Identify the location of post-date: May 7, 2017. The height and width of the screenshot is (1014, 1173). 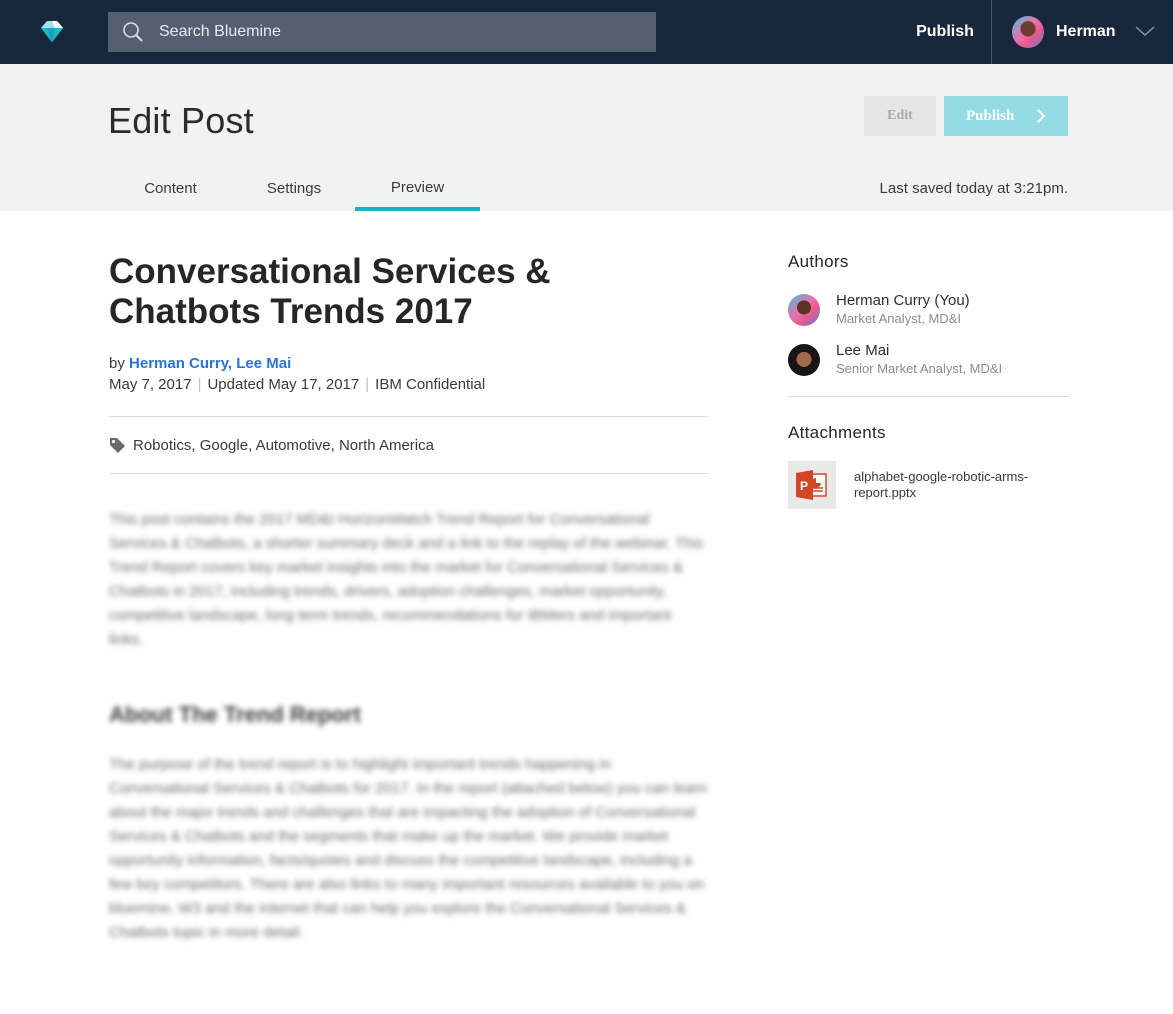
(150, 384).